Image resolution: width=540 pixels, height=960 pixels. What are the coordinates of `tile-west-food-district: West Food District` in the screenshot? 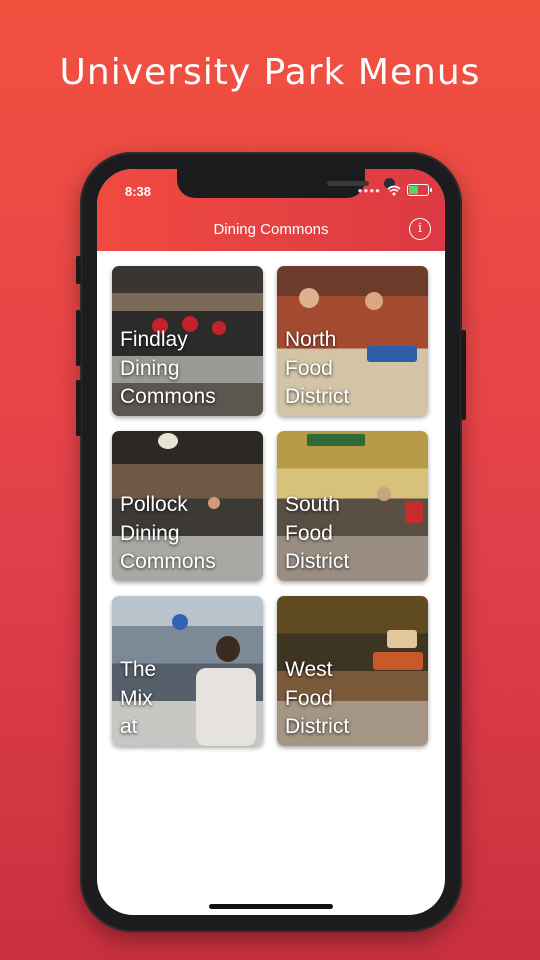 It's located at (352, 671).